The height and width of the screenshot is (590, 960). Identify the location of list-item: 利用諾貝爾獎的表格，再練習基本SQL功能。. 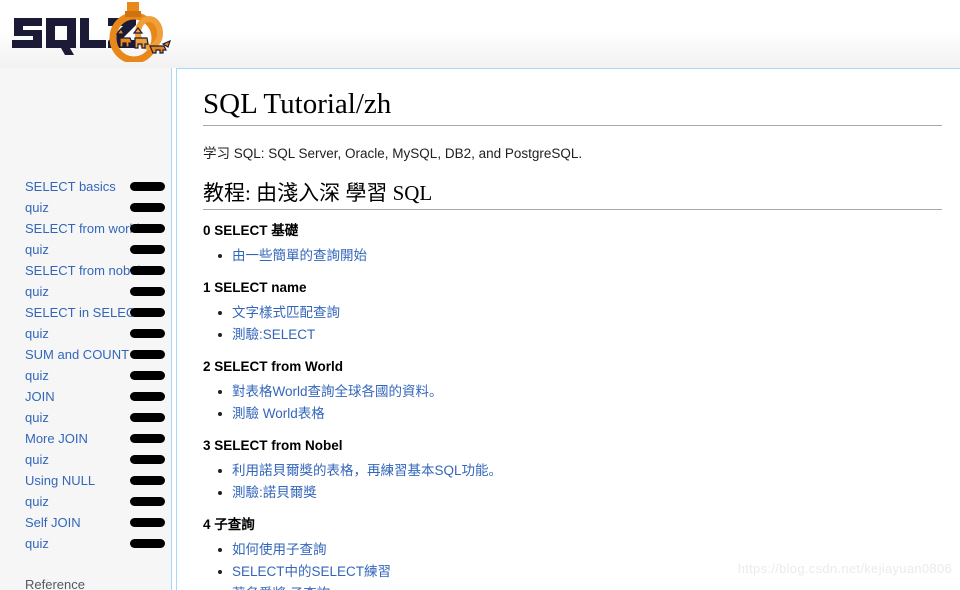
(572, 471).